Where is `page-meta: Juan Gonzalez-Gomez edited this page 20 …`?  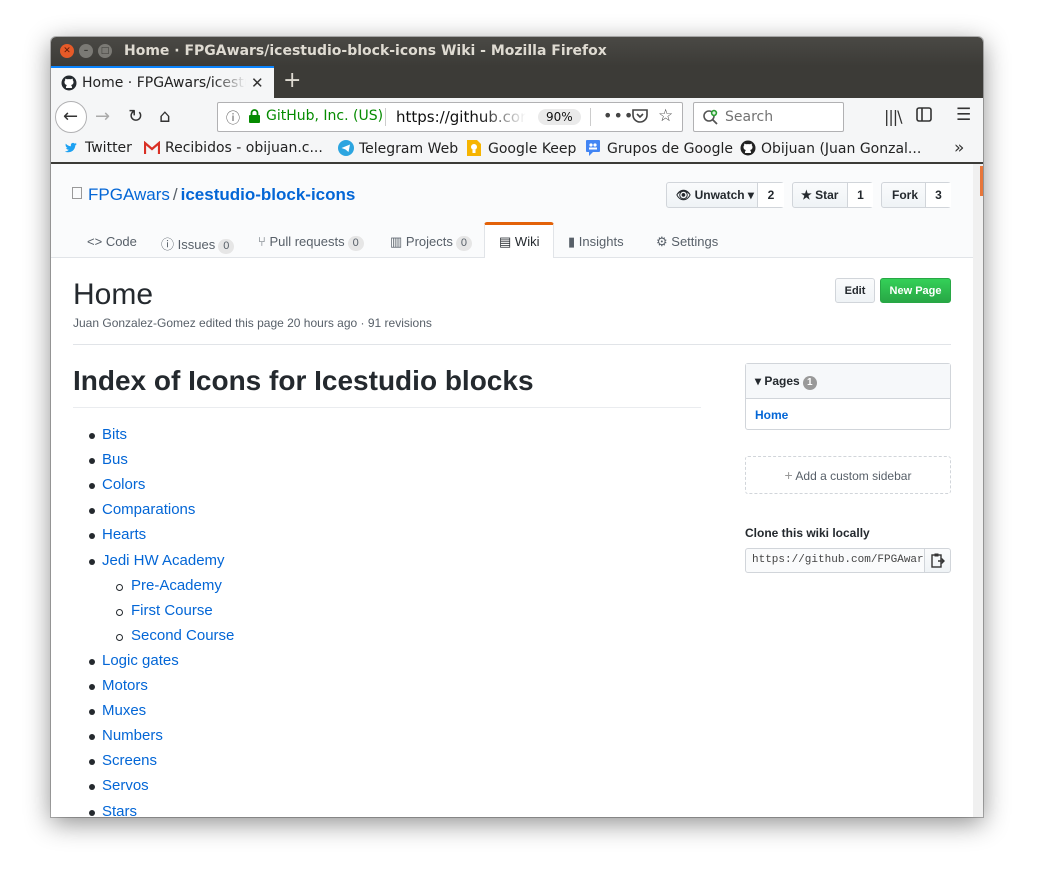
page-meta: Juan Gonzalez-Gomez edited this page 20 … is located at coordinates (252, 323).